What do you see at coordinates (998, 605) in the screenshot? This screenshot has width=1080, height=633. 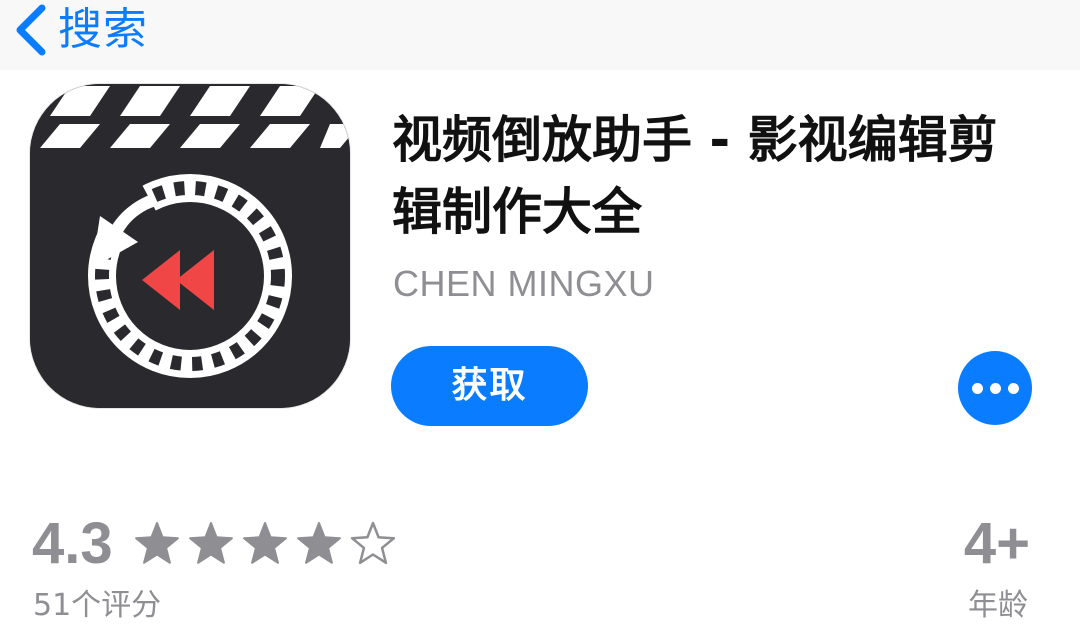 I see `age-rating-label: 年龄` at bounding box center [998, 605].